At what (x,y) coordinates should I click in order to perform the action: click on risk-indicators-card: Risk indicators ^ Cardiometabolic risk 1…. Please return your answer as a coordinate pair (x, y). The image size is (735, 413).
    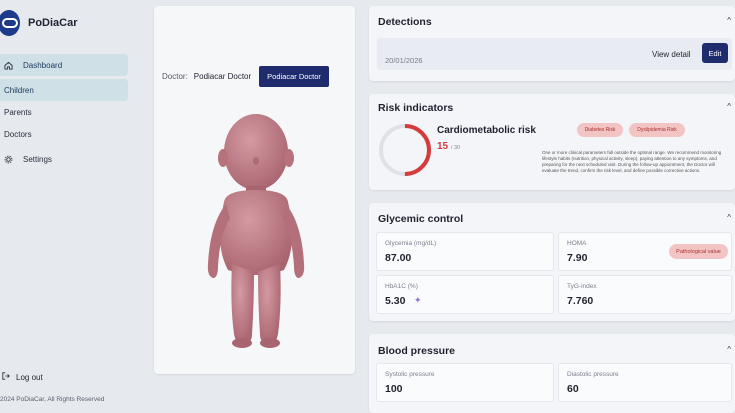
    Looking at the image, I should click on (552, 142).